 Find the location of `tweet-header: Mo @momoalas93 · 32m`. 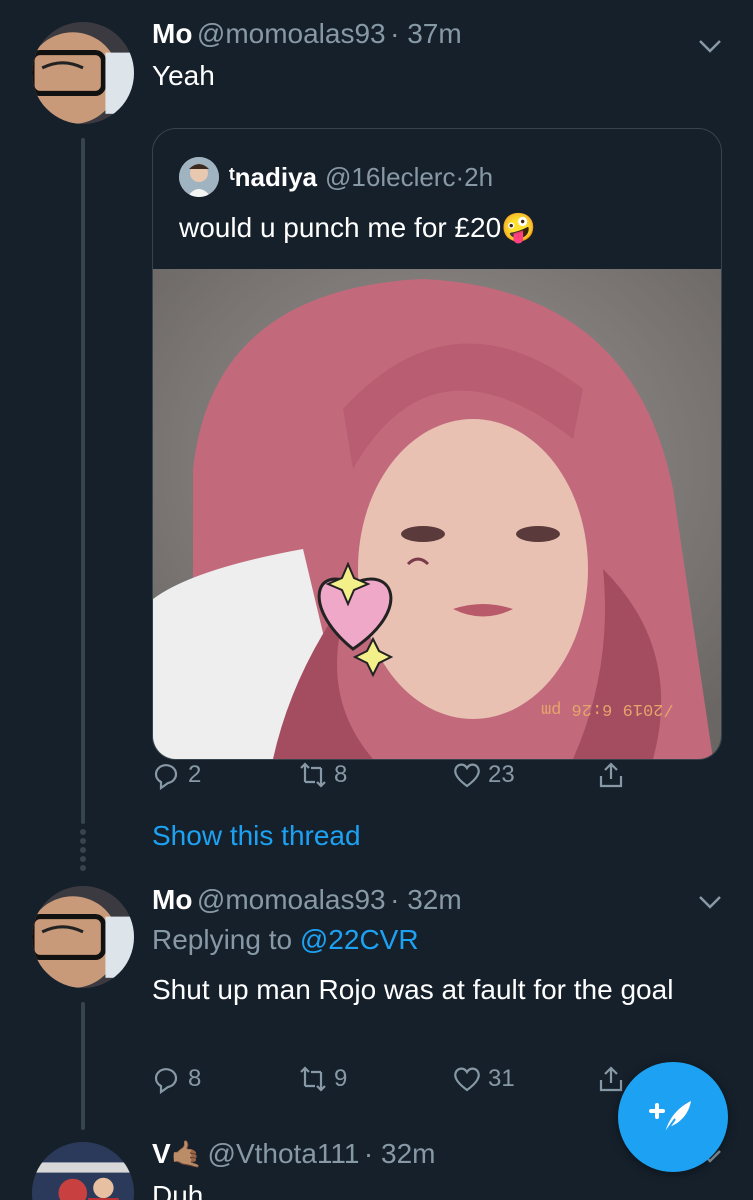

tweet-header: Mo @momoalas93 · 32m is located at coordinates (307, 900).